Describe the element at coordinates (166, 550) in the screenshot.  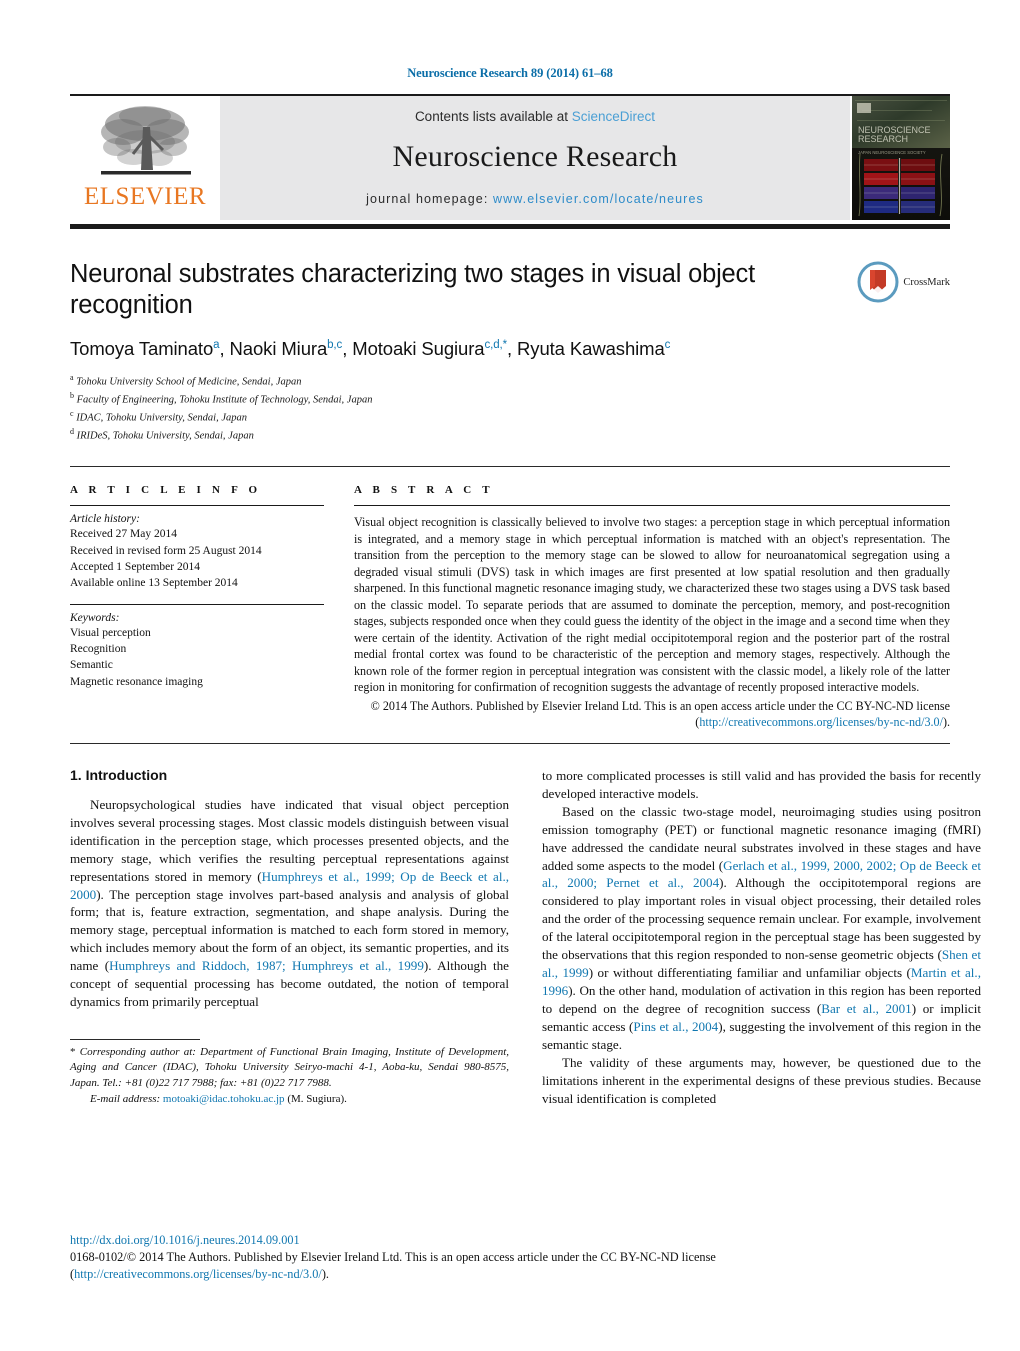
I see `history-item: Received in revised form 25 August 2014` at that location.